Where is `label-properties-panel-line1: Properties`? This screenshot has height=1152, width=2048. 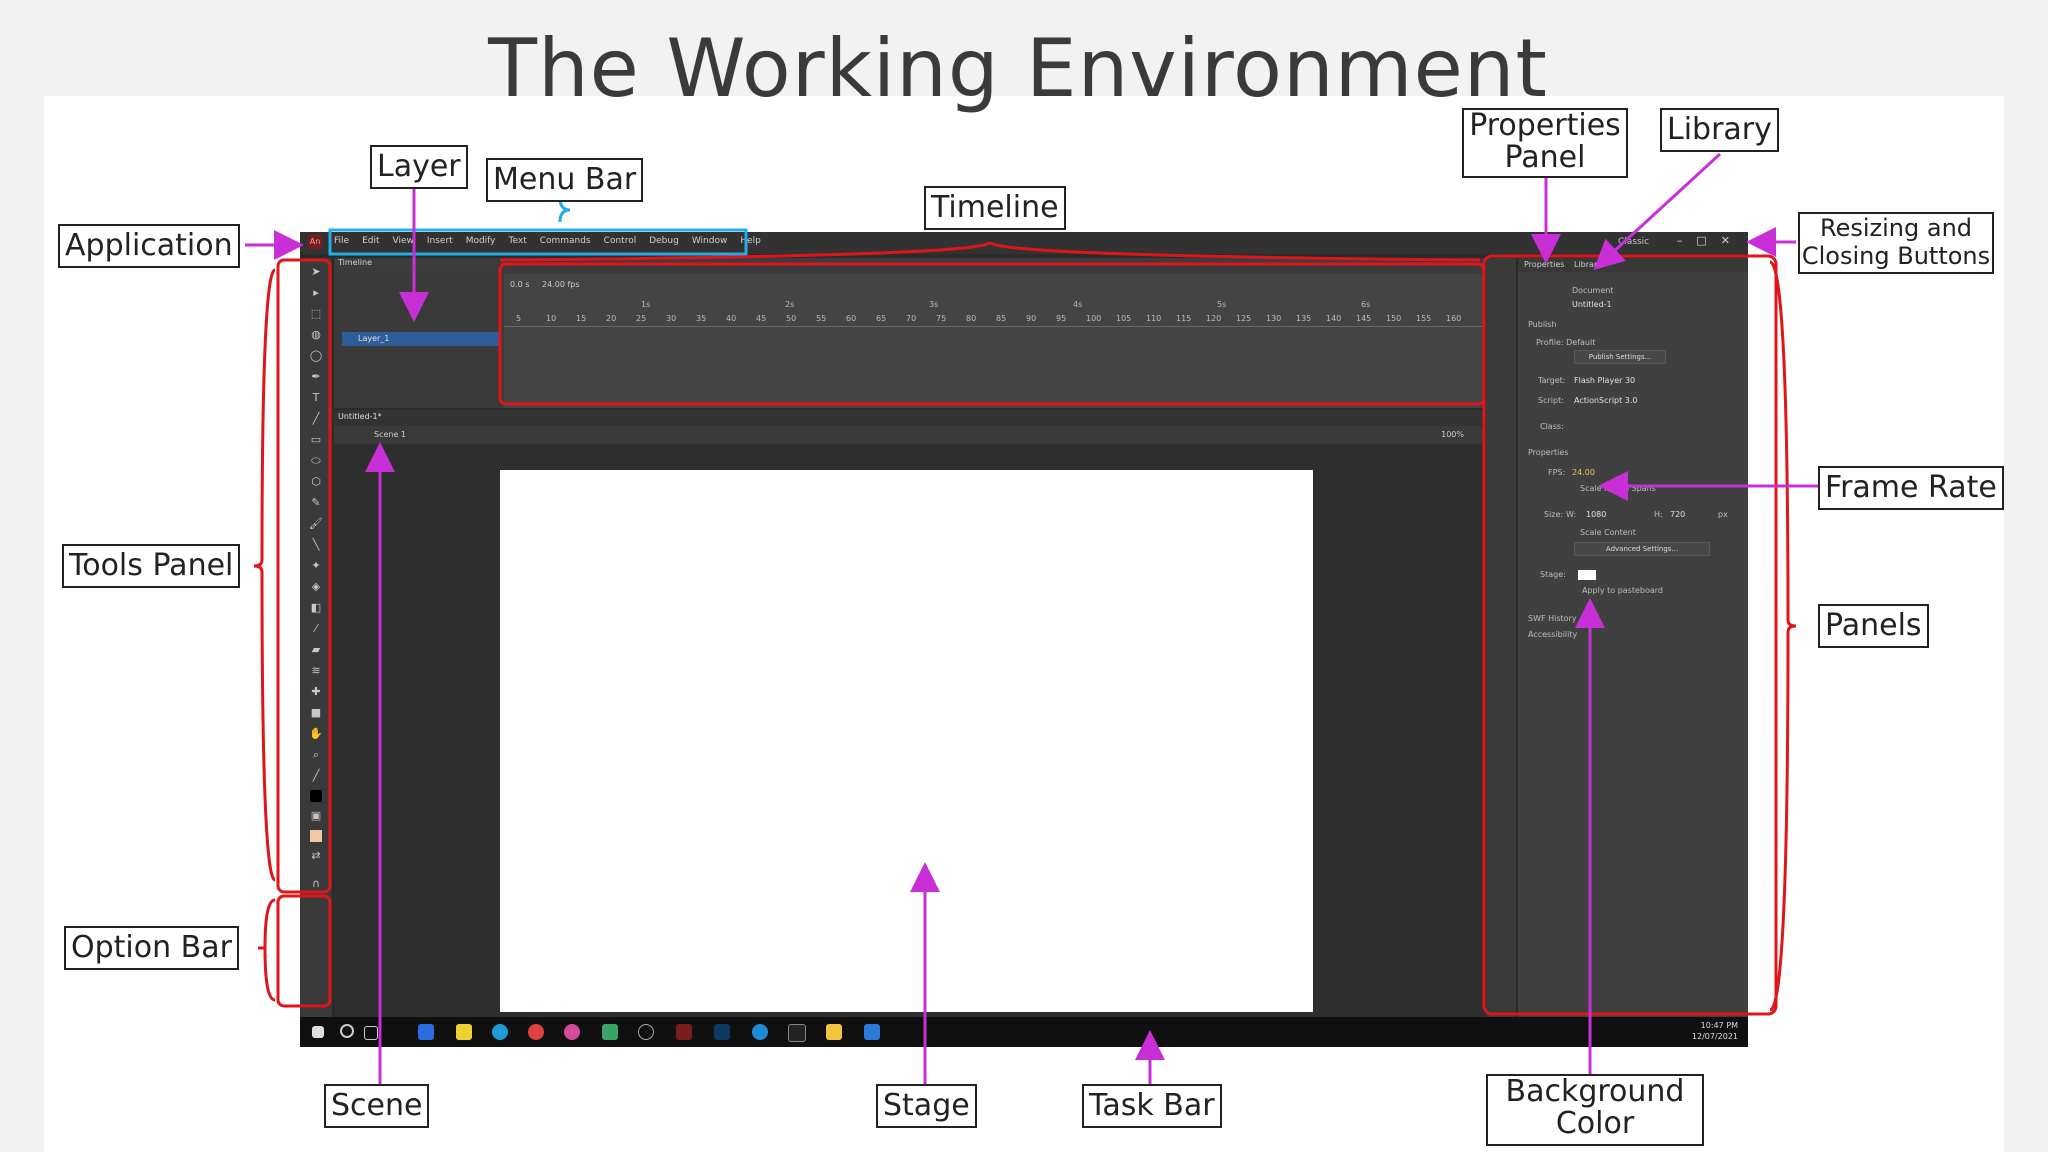 label-properties-panel-line1: Properties is located at coordinates (1545, 125).